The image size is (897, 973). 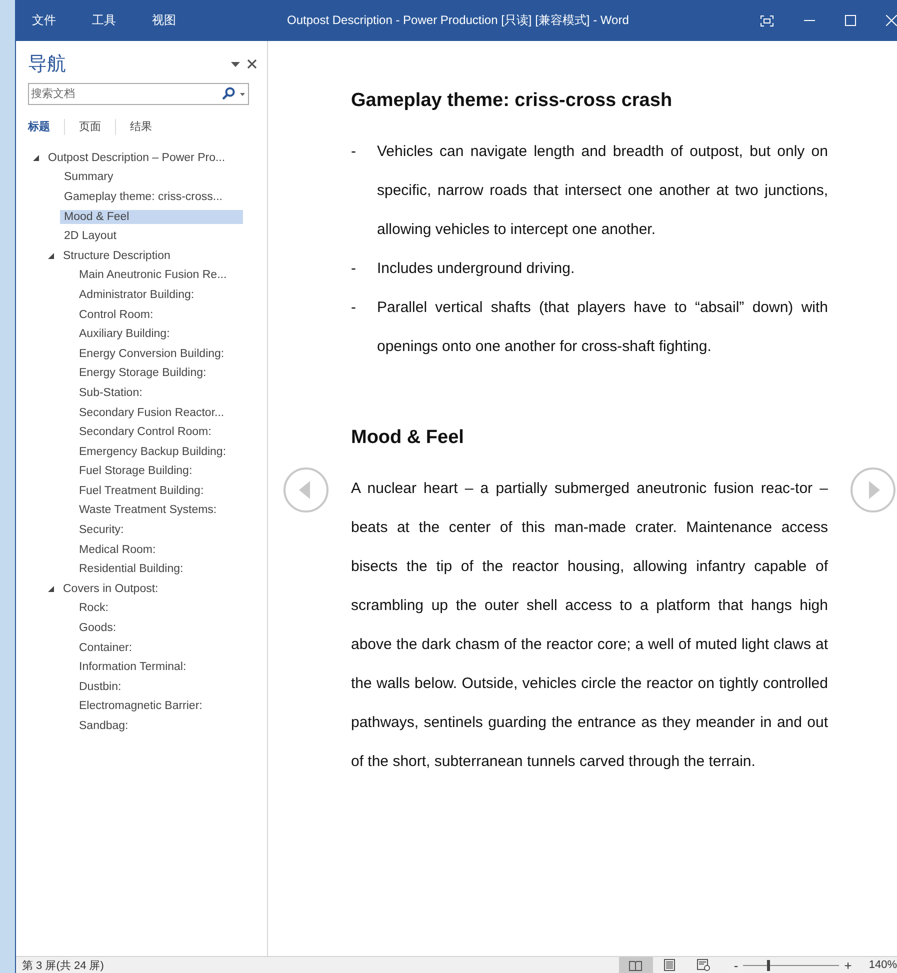 I want to click on heading-item: Fuel Treatment Building:, so click(x=166, y=491).